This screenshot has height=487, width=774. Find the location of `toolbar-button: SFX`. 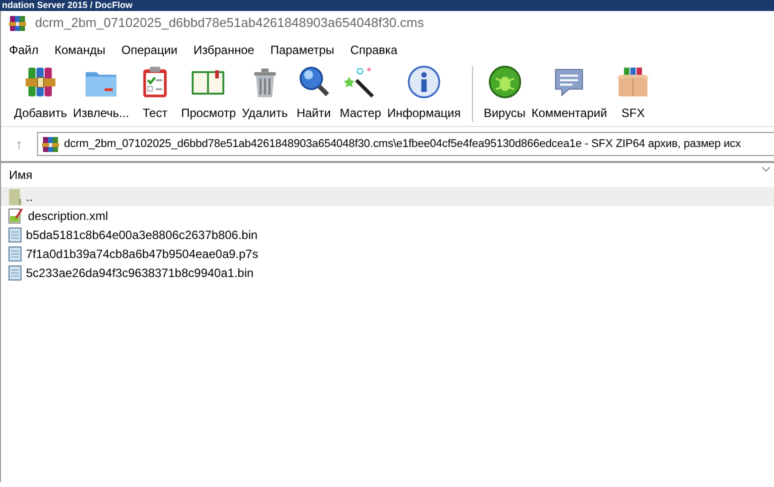

toolbar-button: SFX is located at coordinates (633, 95).